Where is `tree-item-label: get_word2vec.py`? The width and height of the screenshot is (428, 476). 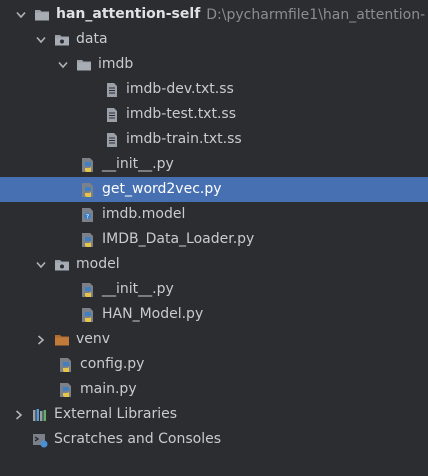
tree-item-label: get_word2vec.py is located at coordinates (162, 189).